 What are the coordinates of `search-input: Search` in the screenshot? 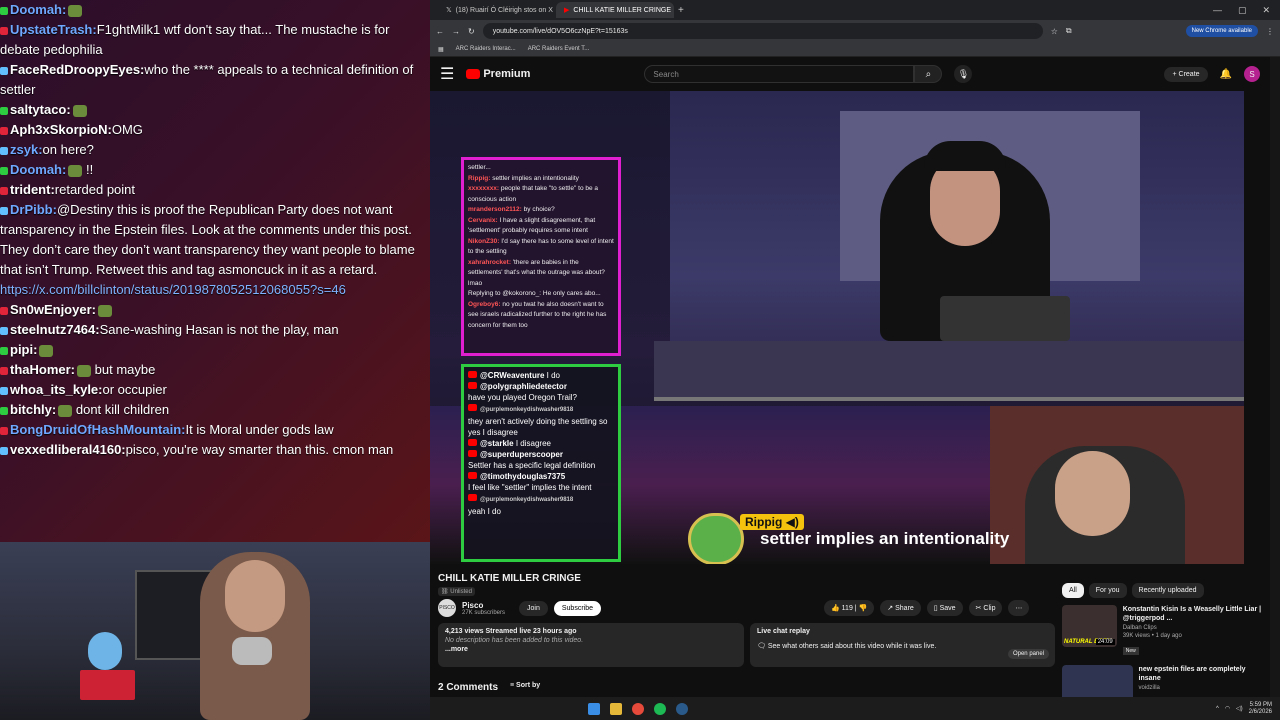 It's located at (779, 74).